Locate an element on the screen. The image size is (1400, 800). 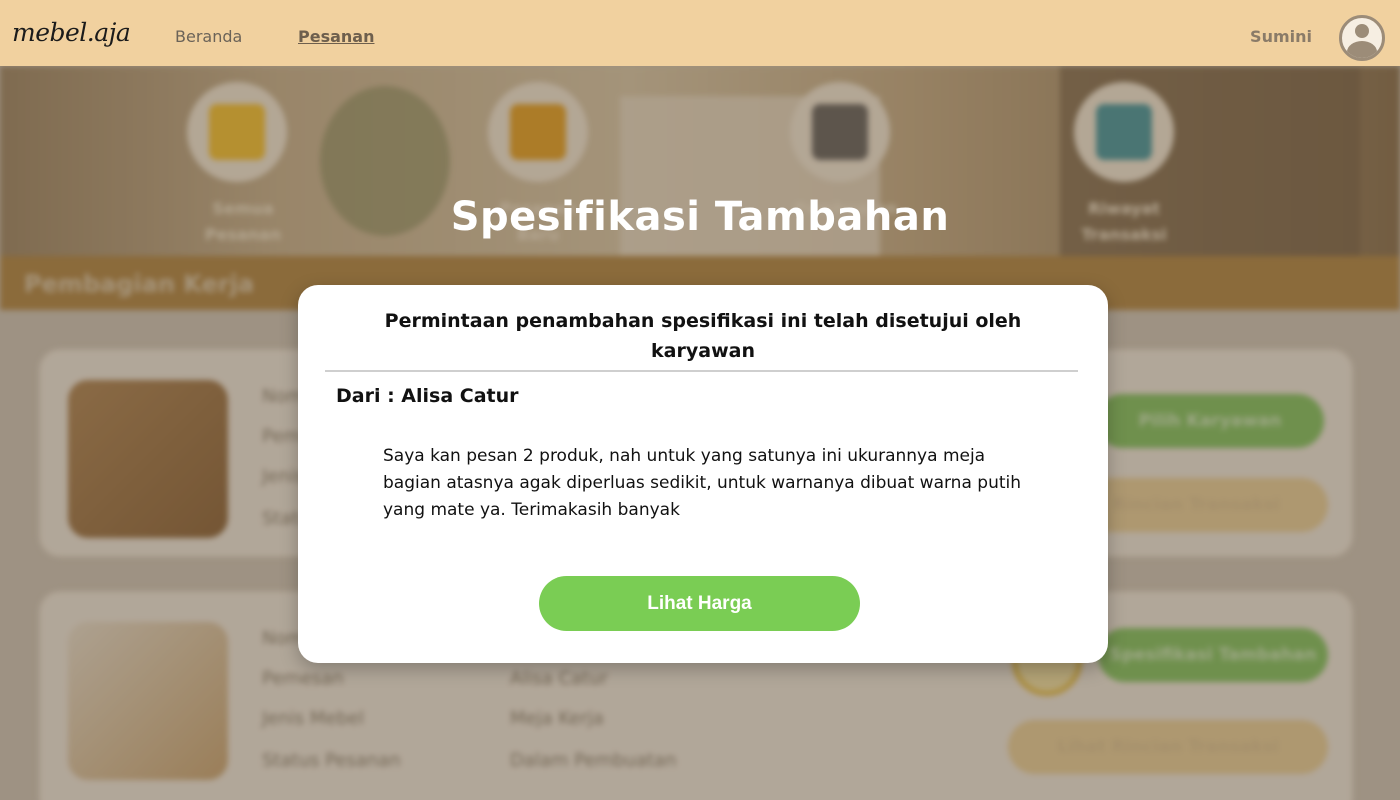
nav-link-beranda: Beranda is located at coordinates (208, 36).